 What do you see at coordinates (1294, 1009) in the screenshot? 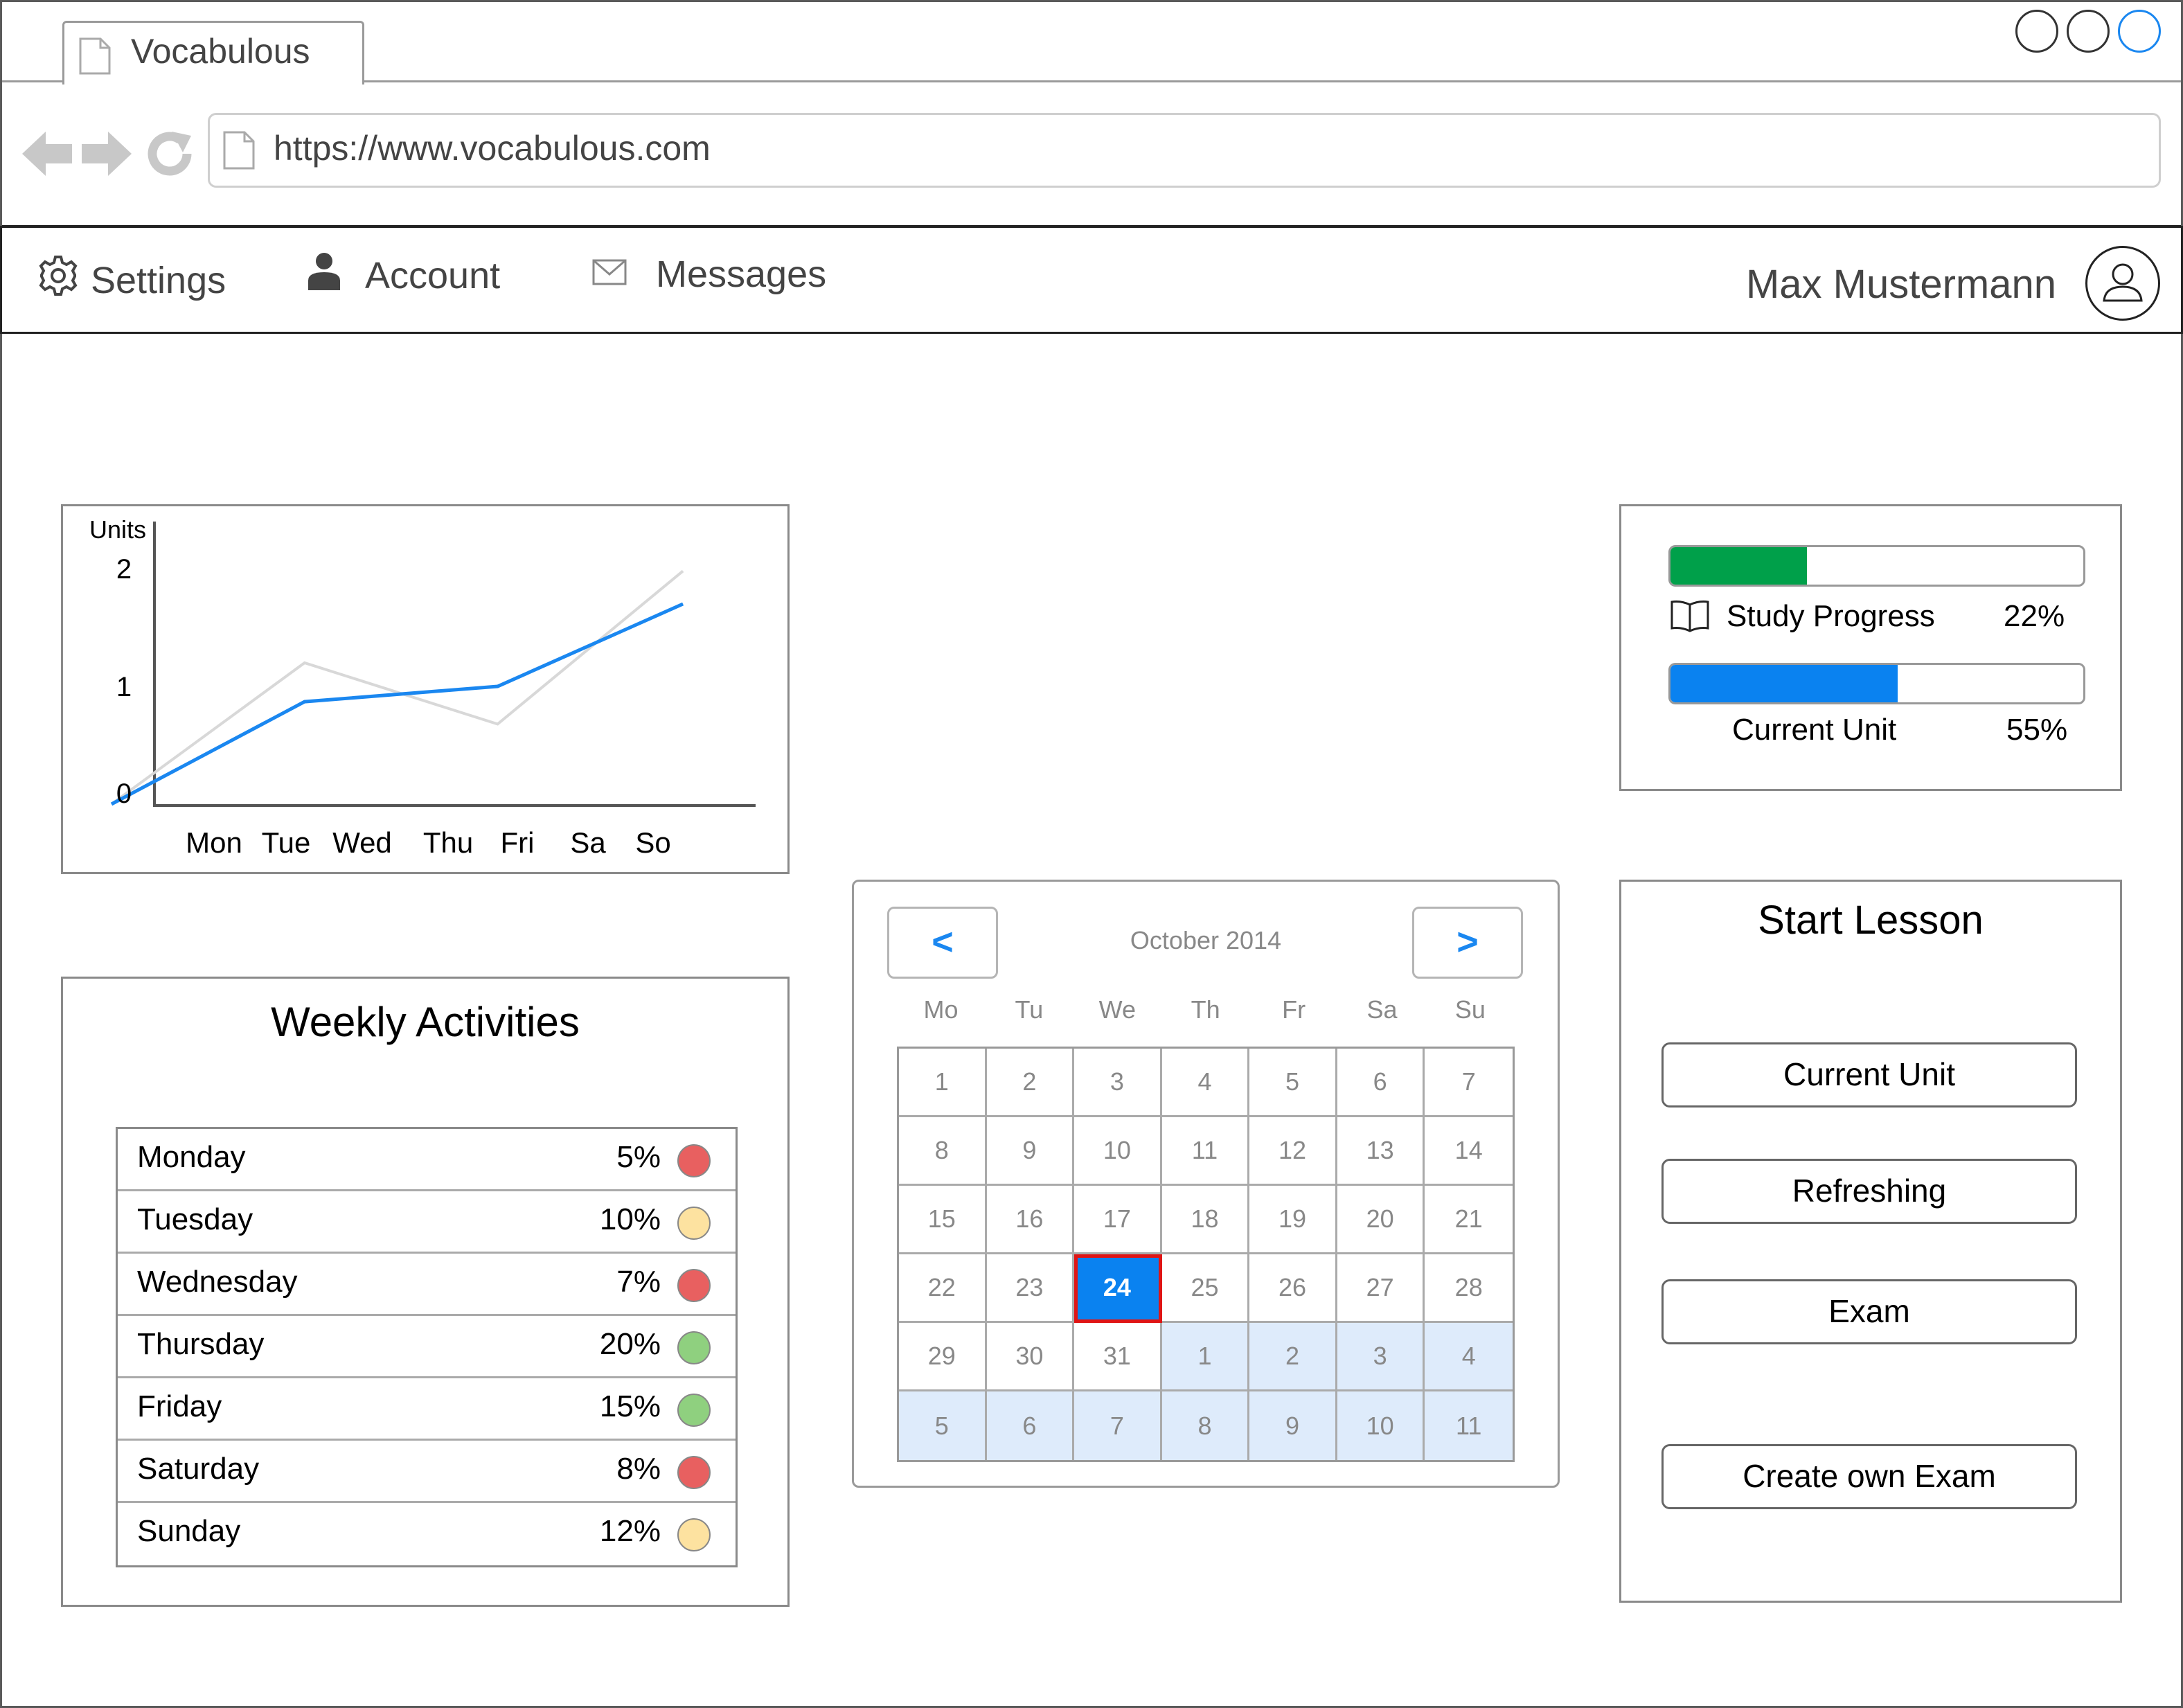
I see `calendar-weekday-header: Fr` at bounding box center [1294, 1009].